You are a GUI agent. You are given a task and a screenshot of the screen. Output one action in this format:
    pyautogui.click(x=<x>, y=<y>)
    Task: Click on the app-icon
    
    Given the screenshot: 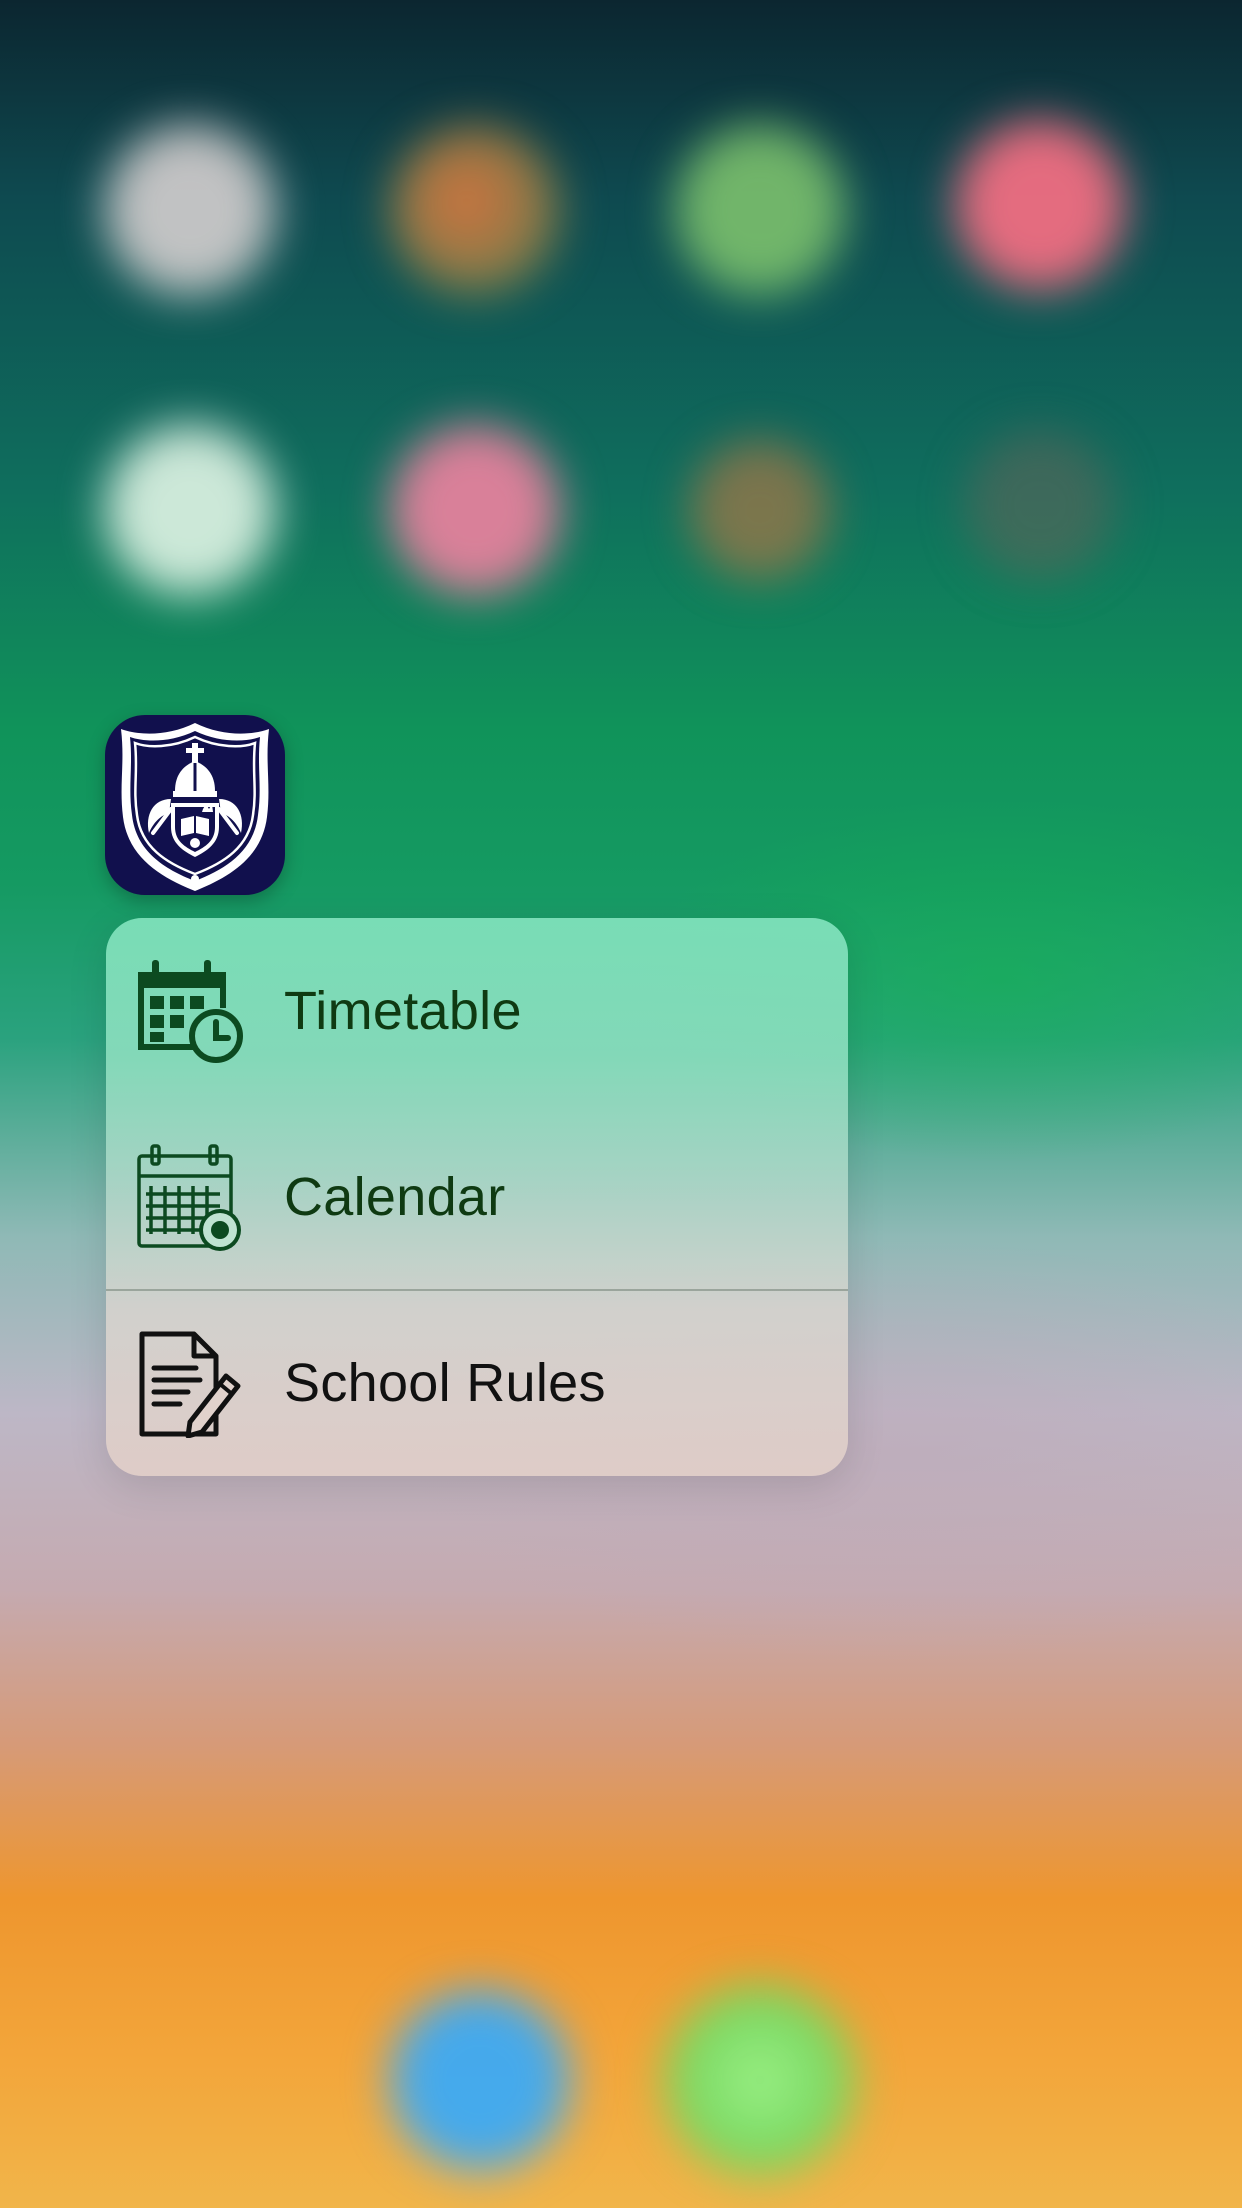 What is the action you would take?
    pyautogui.click(x=195, y=805)
    